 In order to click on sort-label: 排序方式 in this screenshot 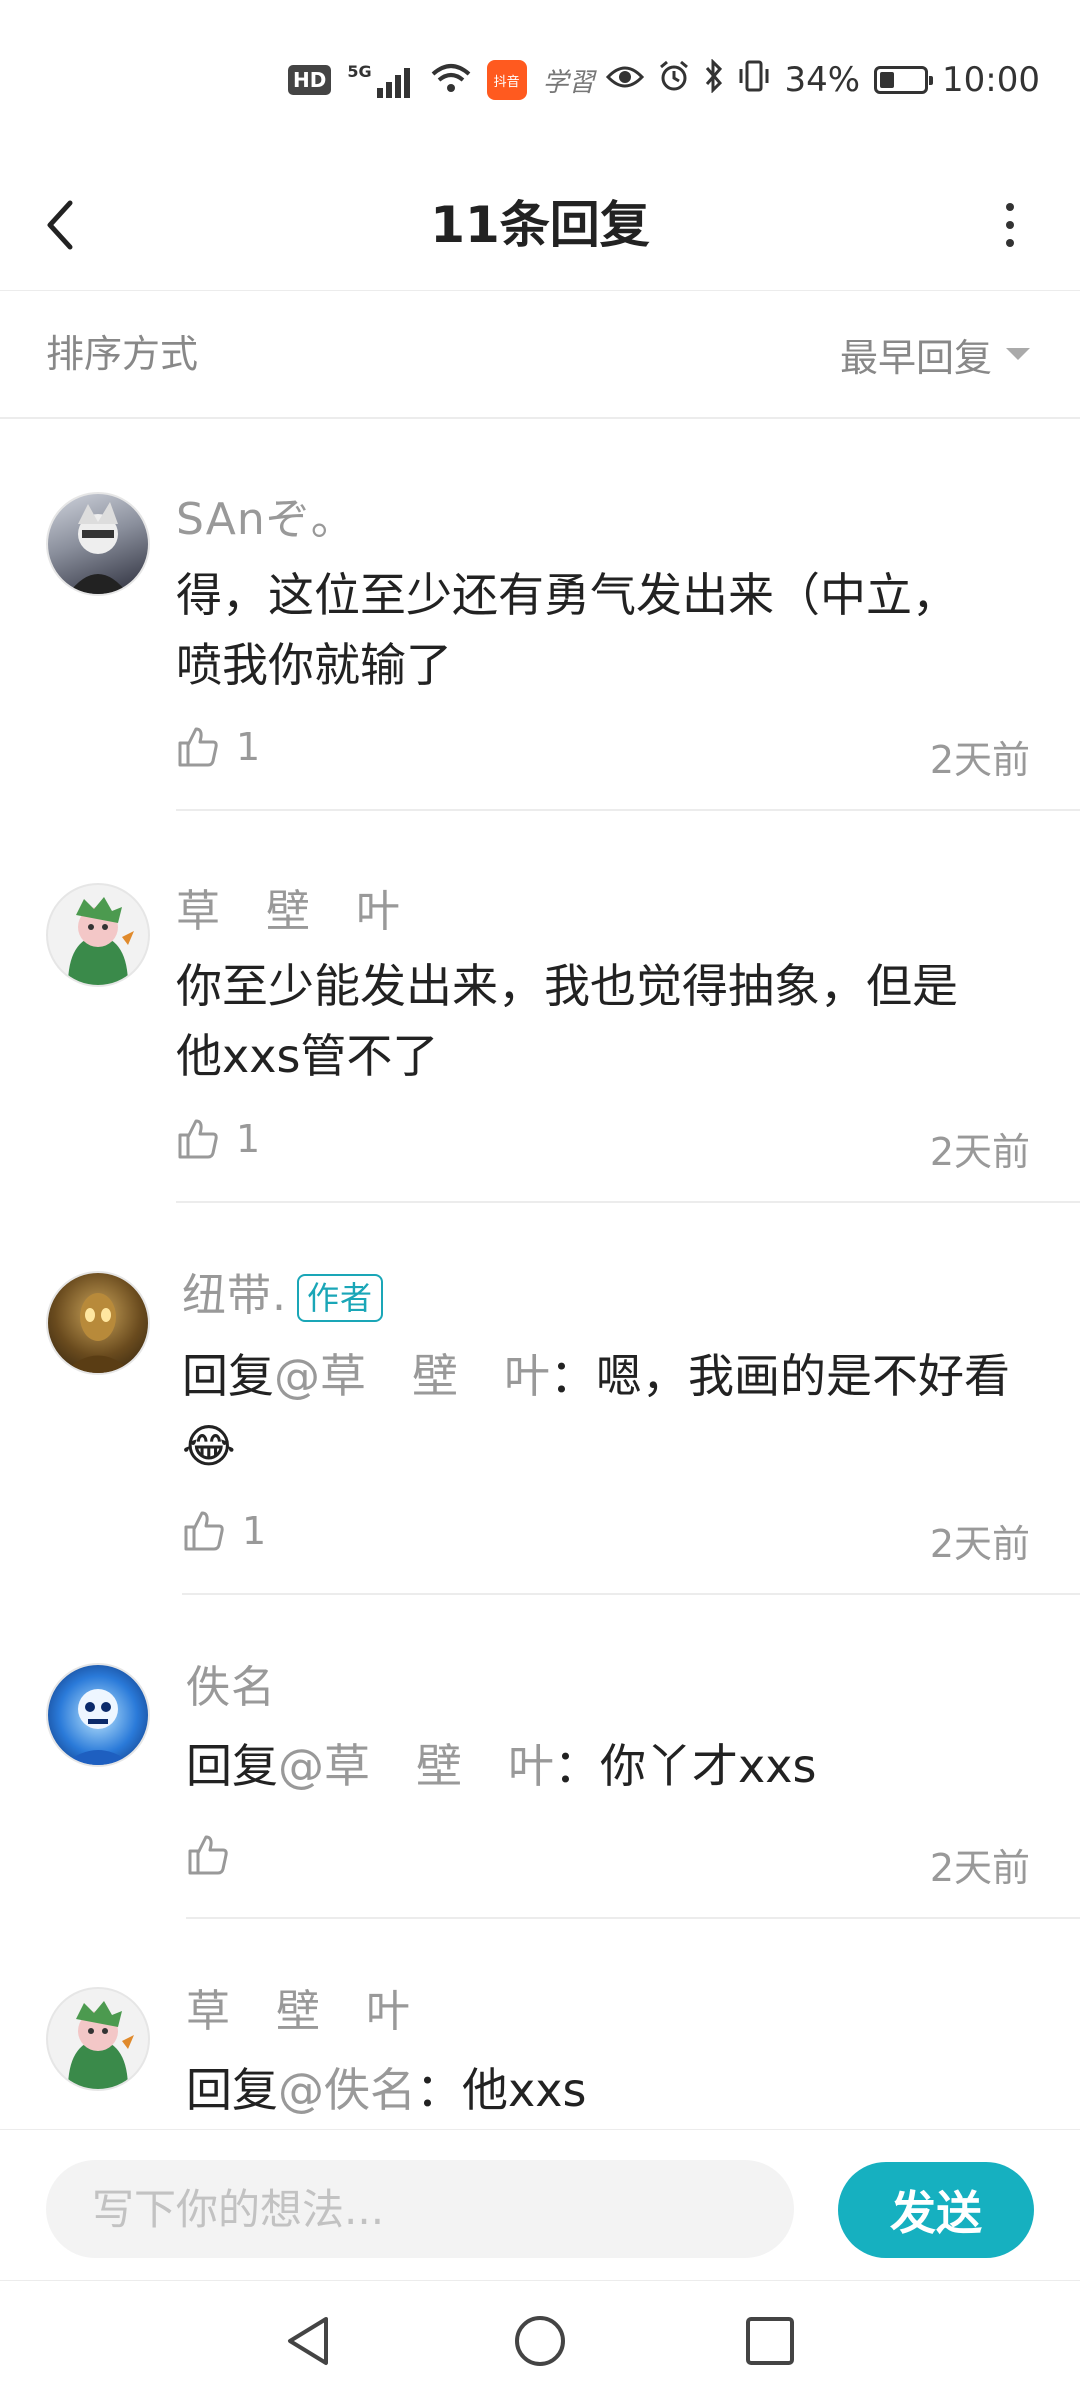, I will do `click(122, 354)`.